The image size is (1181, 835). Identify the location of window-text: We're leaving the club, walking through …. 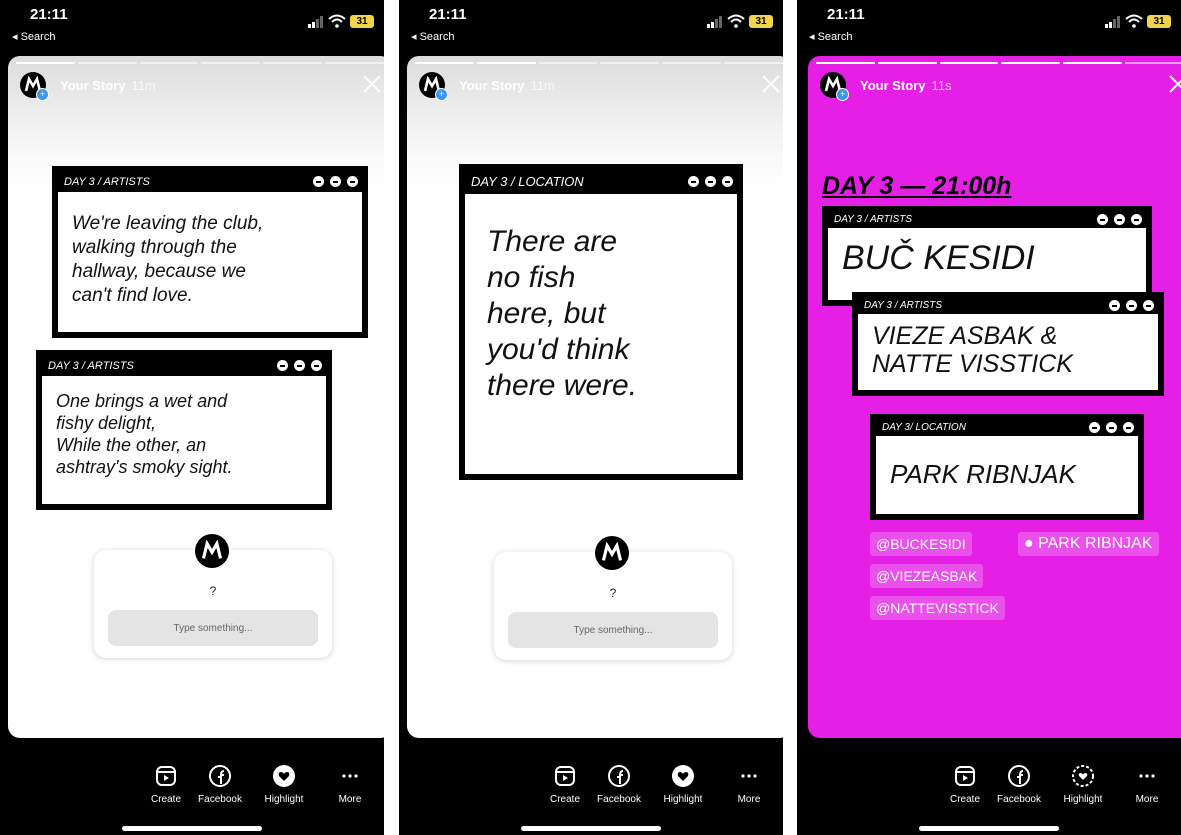
(168, 259).